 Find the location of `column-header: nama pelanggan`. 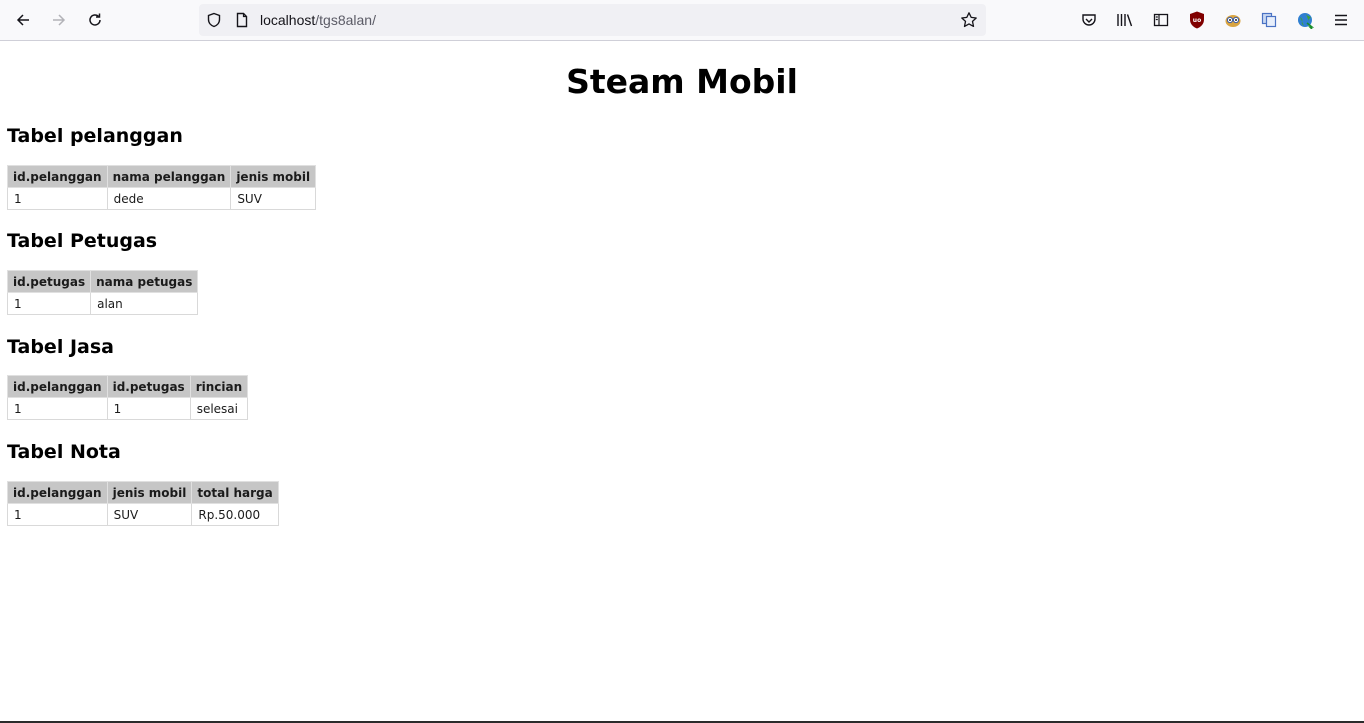

column-header: nama pelanggan is located at coordinates (169, 176).